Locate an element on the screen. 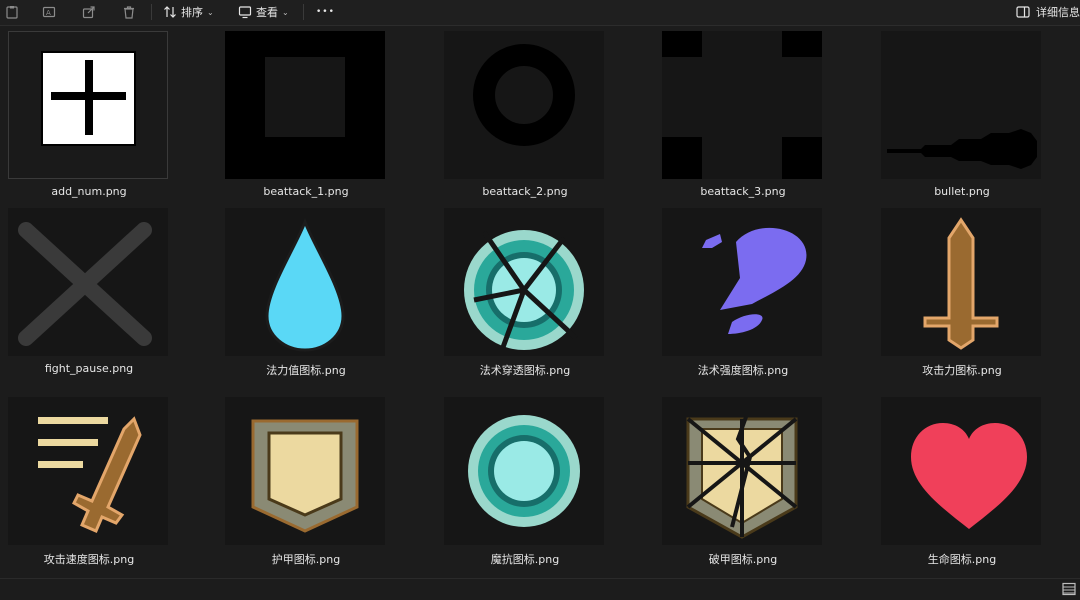 Image resolution: width=1080 pixels, height=600 pixels. x-image is located at coordinates (85, 284).